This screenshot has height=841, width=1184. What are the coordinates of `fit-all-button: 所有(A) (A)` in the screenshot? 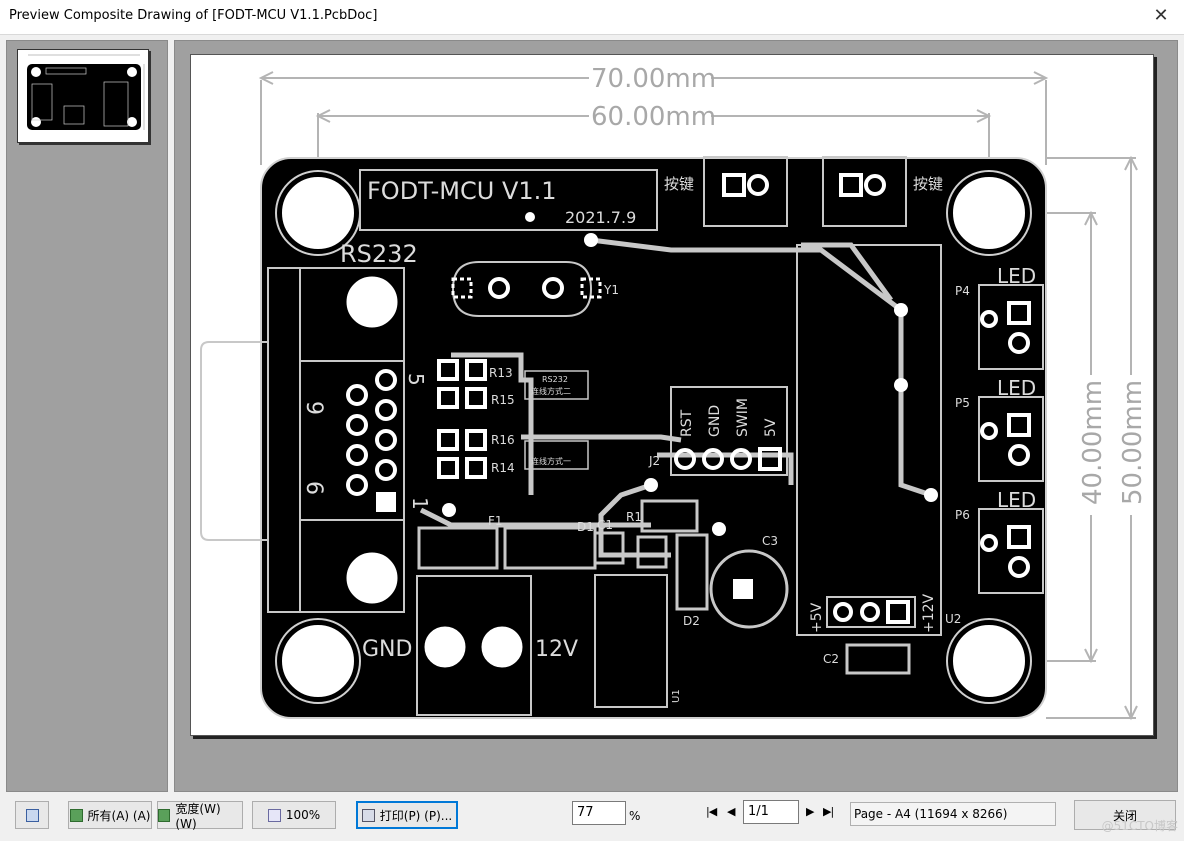 It's located at (110, 815).